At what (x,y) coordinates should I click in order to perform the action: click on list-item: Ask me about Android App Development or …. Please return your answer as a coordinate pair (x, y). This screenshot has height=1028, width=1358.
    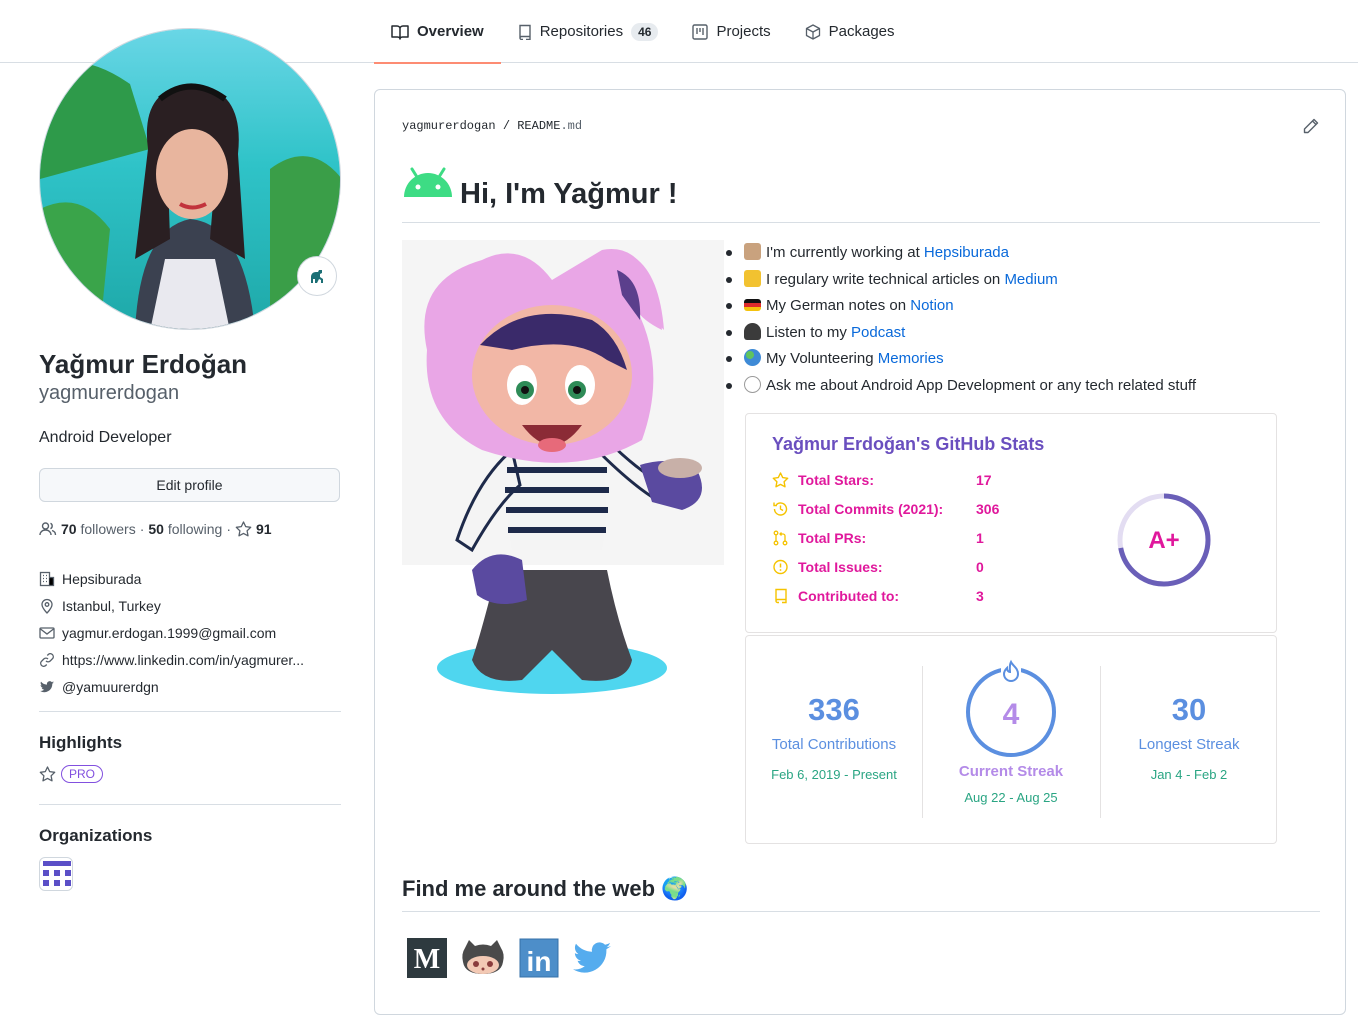
    Looking at the image, I should click on (1006, 386).